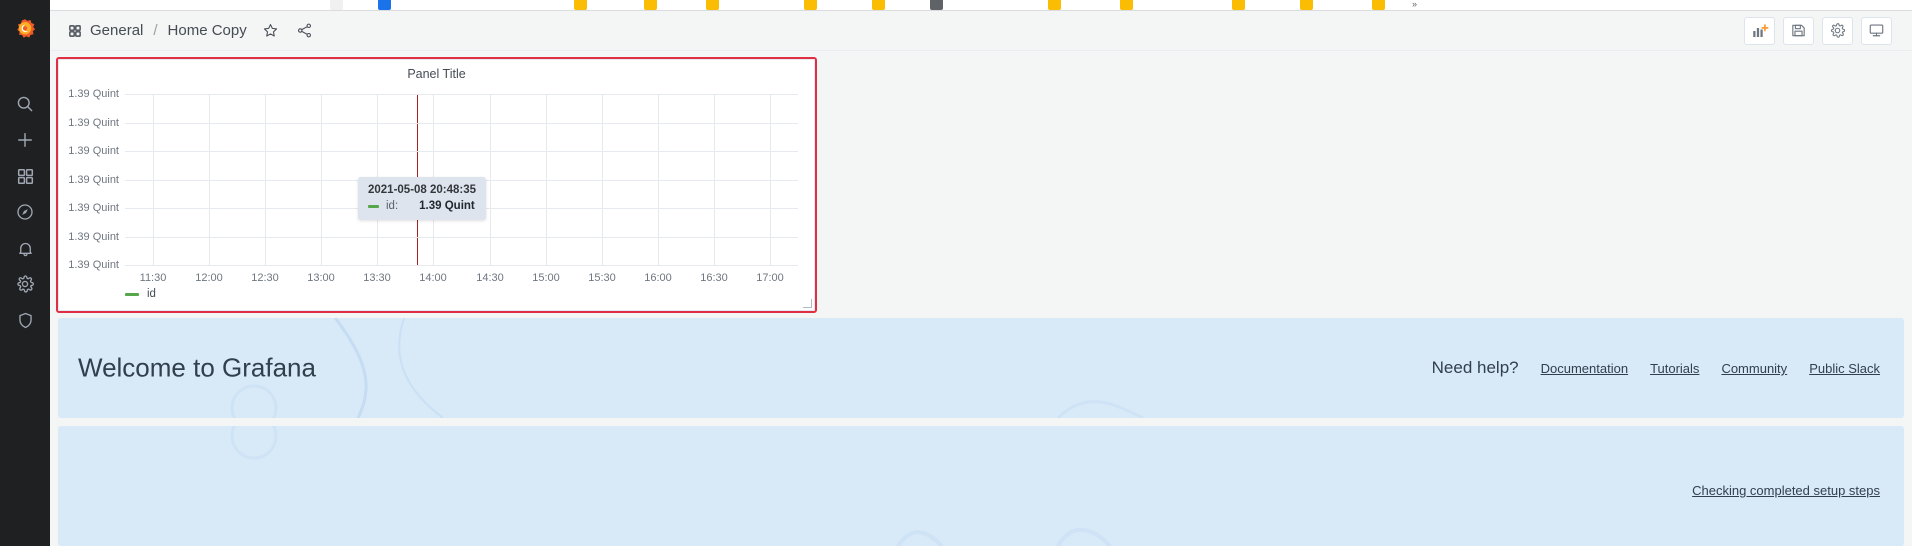  Describe the element at coordinates (25, 104) in the screenshot. I see `sidebar-item-search` at that location.